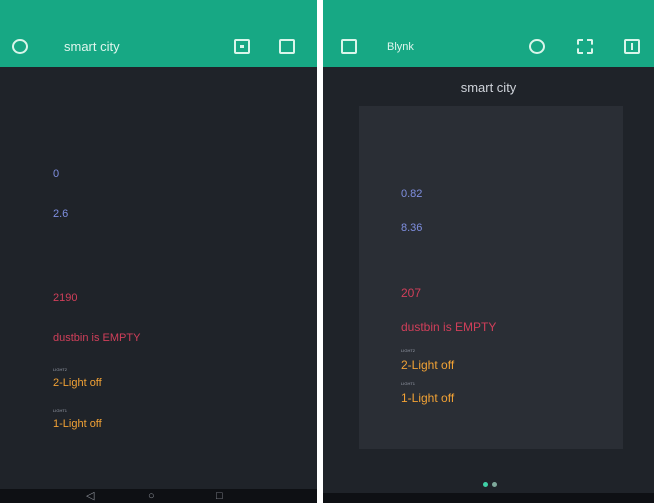 The height and width of the screenshot is (503, 654). What do you see at coordinates (65, 298) in the screenshot?
I see `value-display-widget: 2190` at bounding box center [65, 298].